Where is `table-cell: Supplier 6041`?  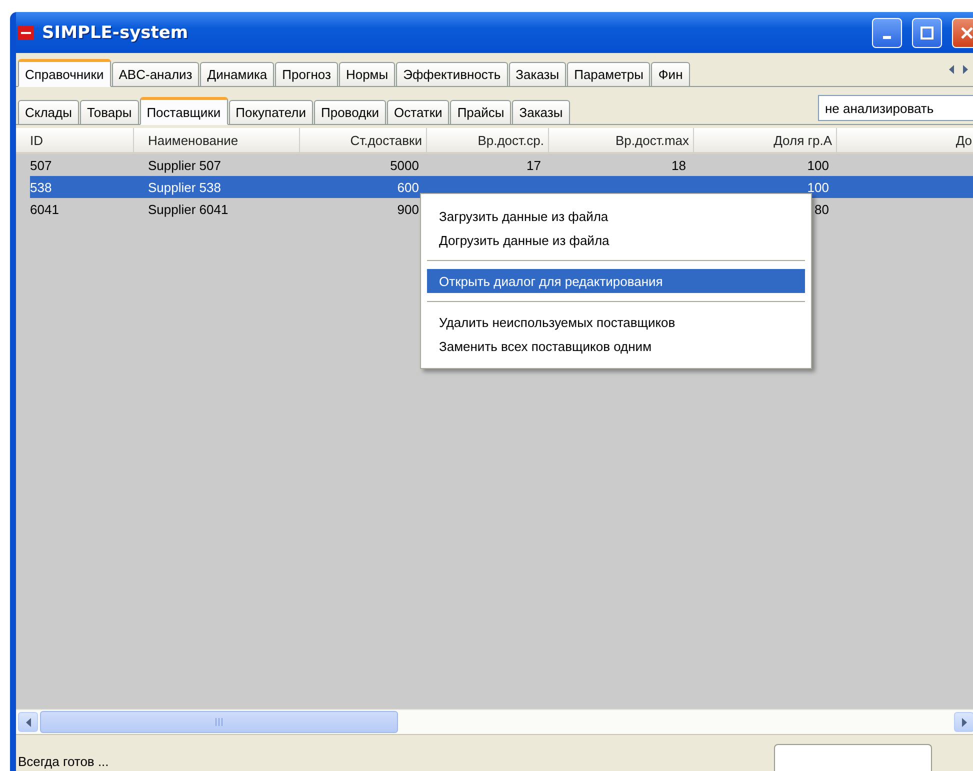
table-cell: Supplier 6041 is located at coordinates (217, 209).